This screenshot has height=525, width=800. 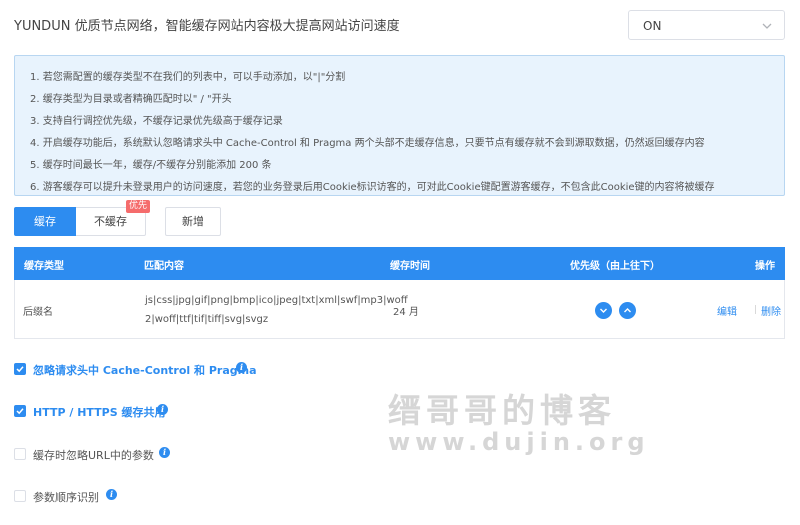 What do you see at coordinates (66, 497) in the screenshot?
I see `param-order-label: 参数顺序识别` at bounding box center [66, 497].